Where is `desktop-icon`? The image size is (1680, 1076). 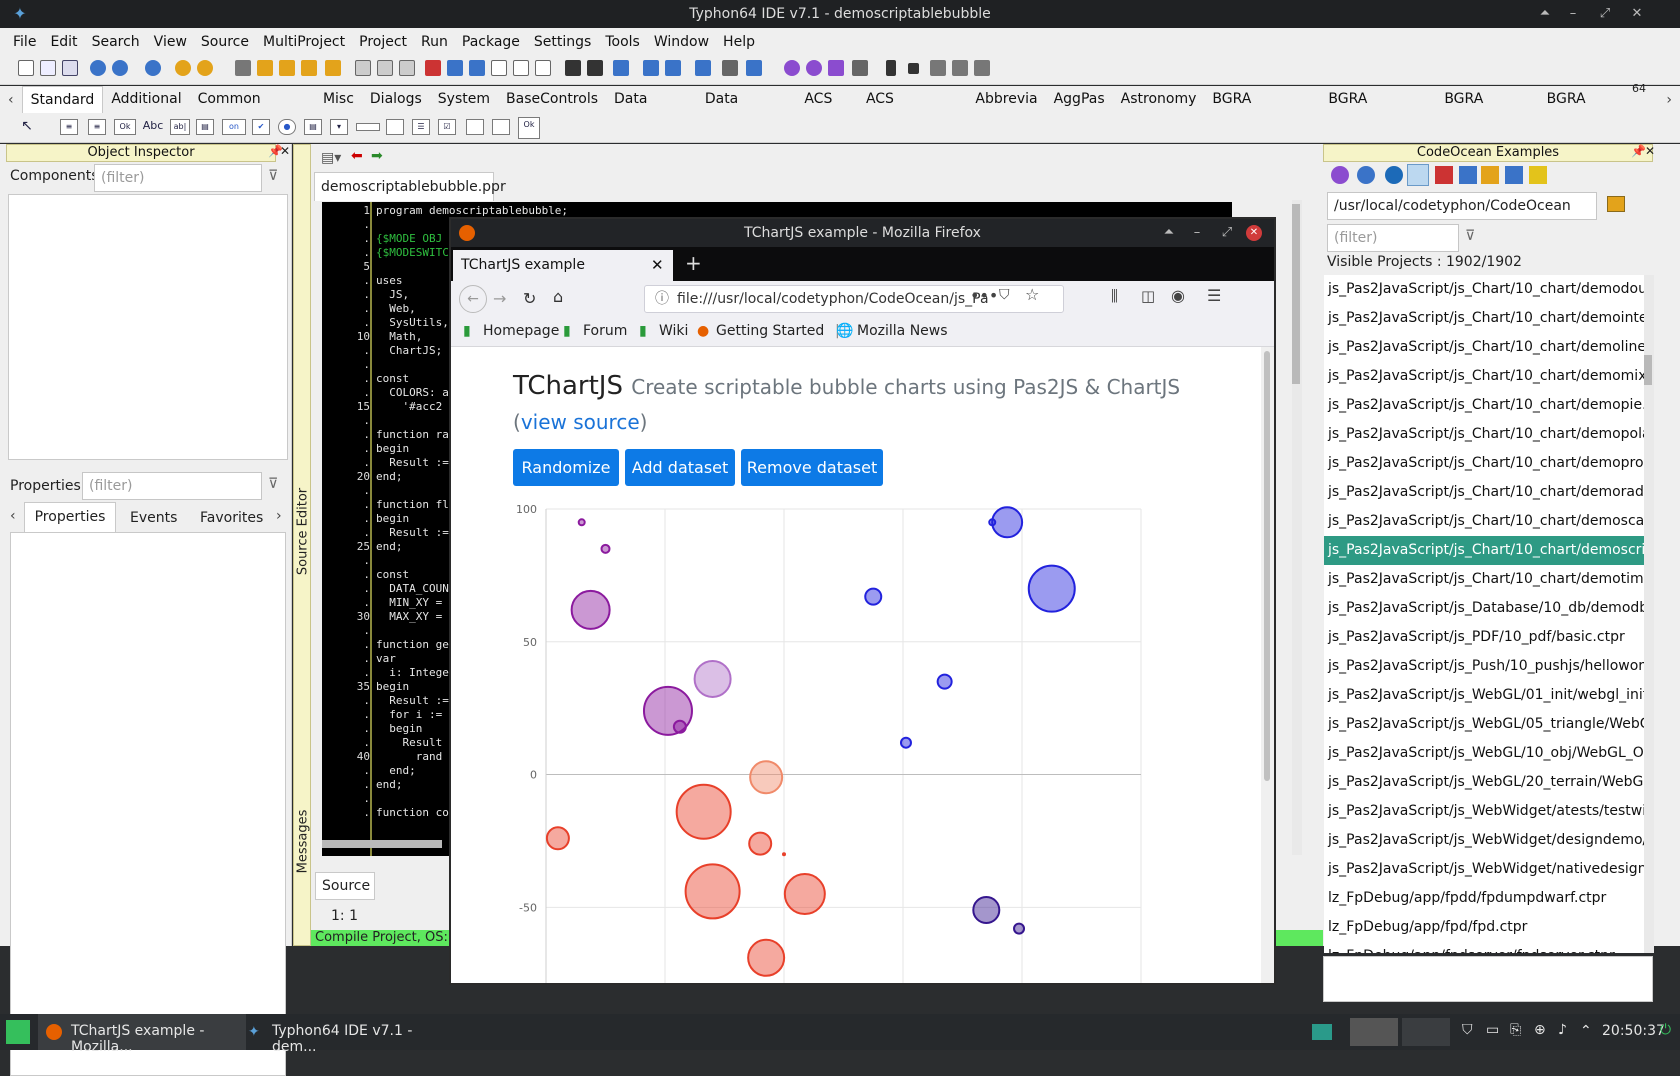
desktop-icon is located at coordinates (1322, 1032).